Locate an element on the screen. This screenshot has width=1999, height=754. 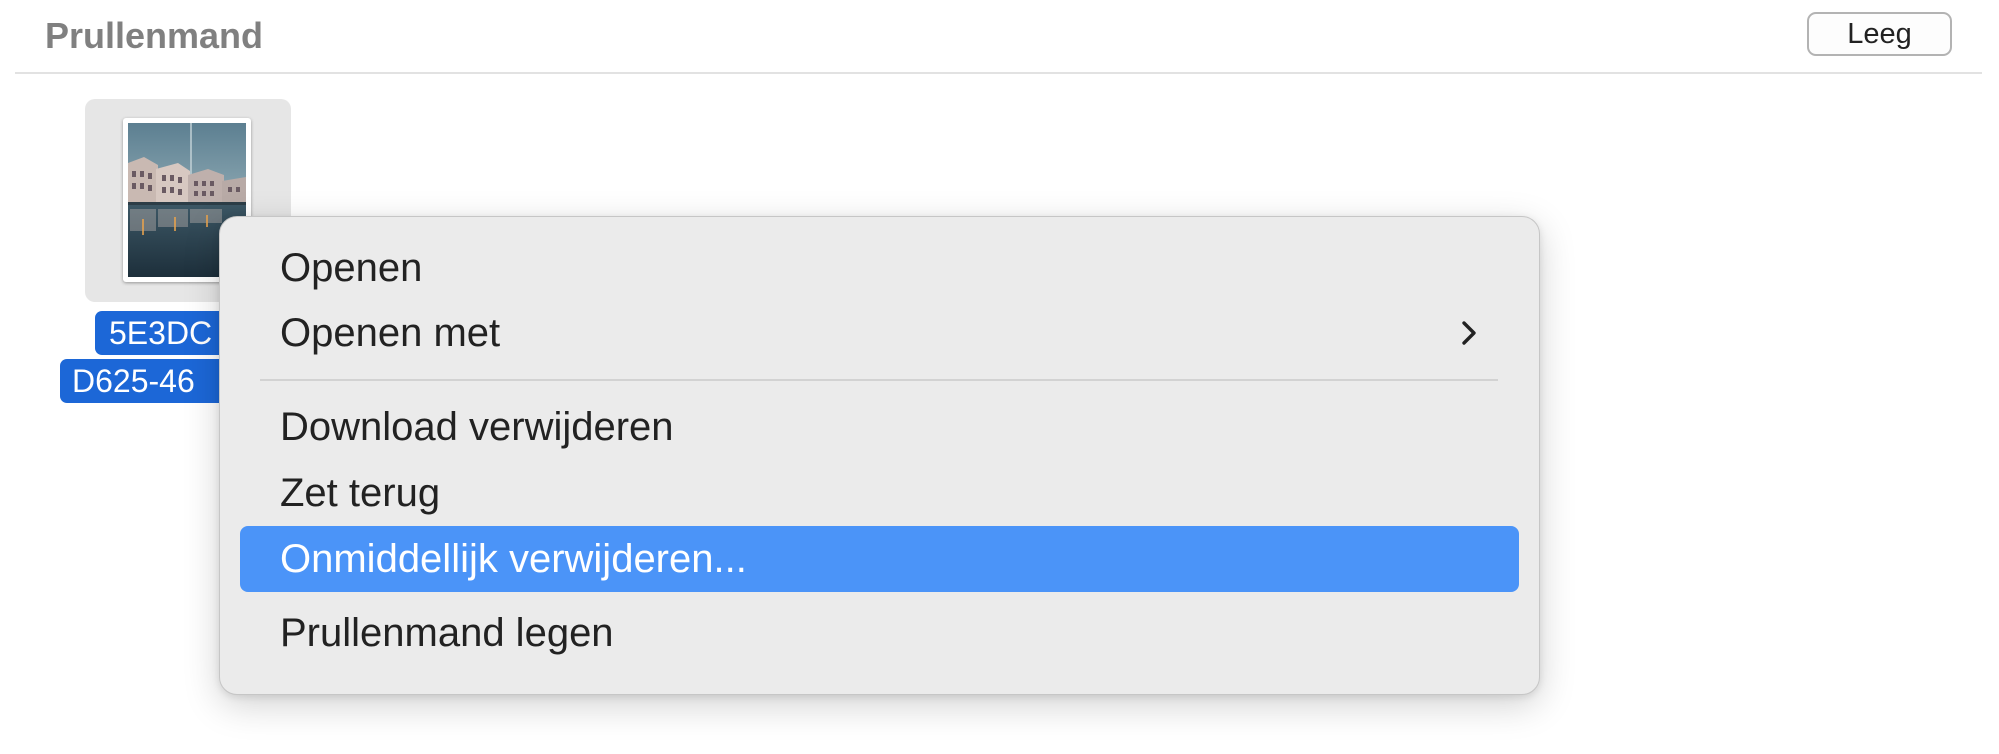
menu-item-open-with-label: Openen met is located at coordinates (390, 333).